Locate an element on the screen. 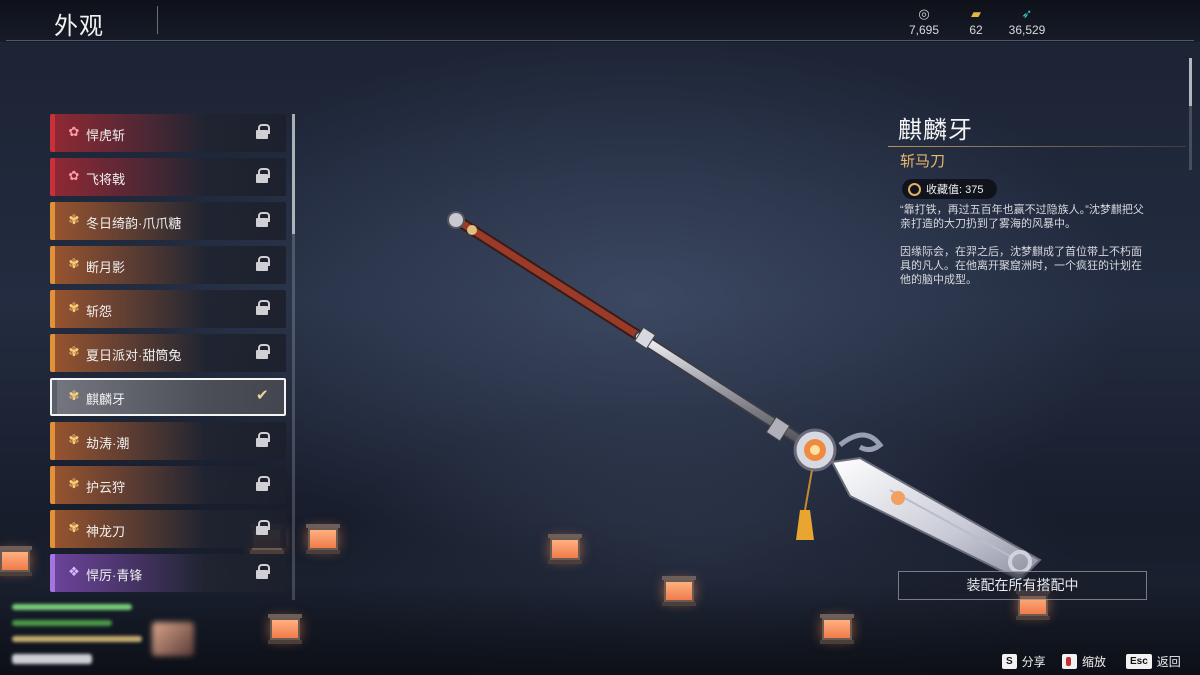 Image resolution: width=1200 pixels, height=675 pixels. skin-item: ❖ 悍厉·青锋 is located at coordinates (168, 573).